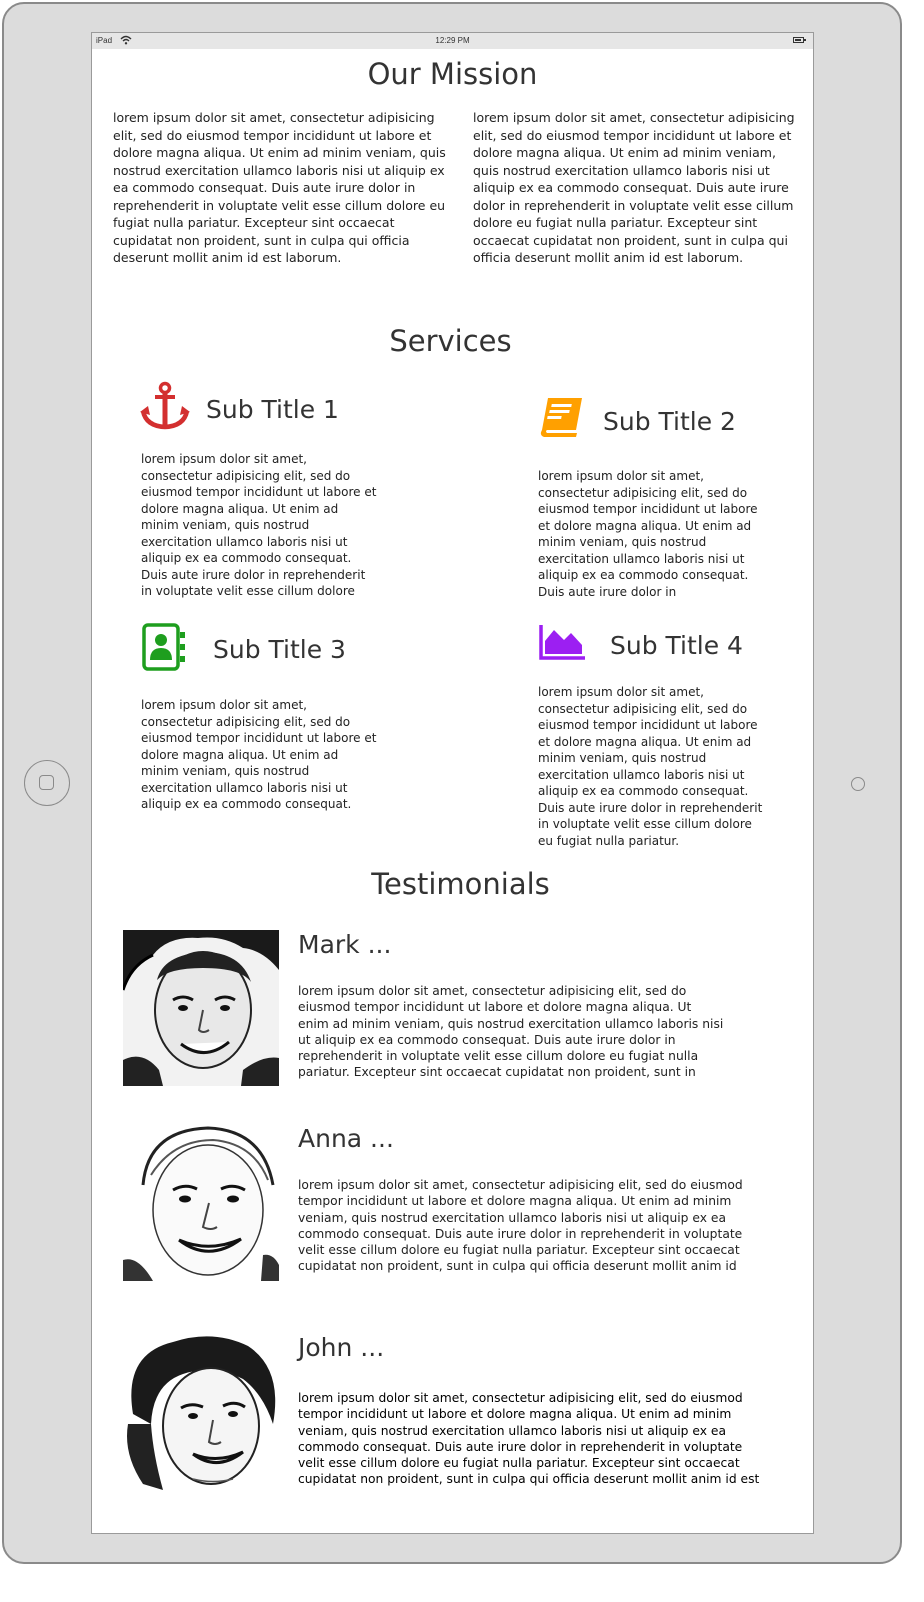 This screenshot has height=1602, width=924. Describe the element at coordinates (799, 40) in the screenshot. I see `battery-icon` at that location.